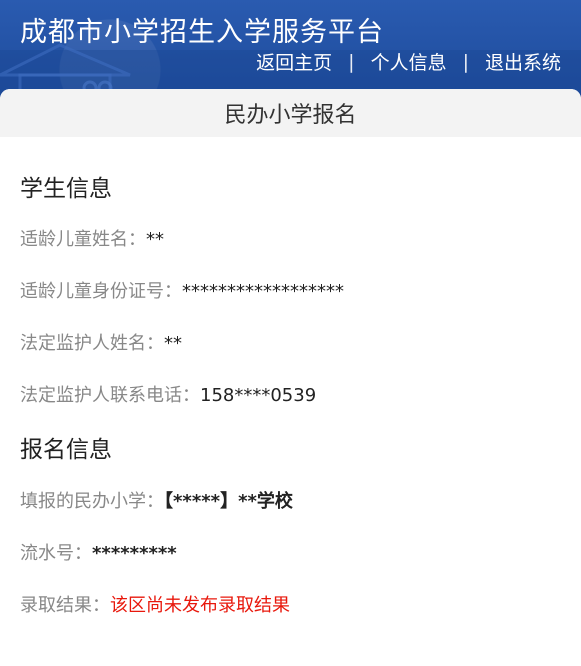  I want to click on field-value: 【*****】**学校, so click(228, 501).